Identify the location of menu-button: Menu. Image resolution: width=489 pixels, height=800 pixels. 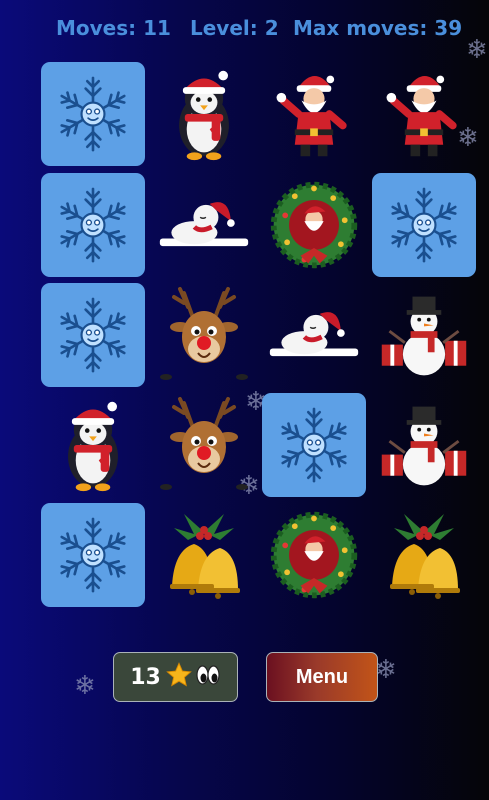
(322, 677).